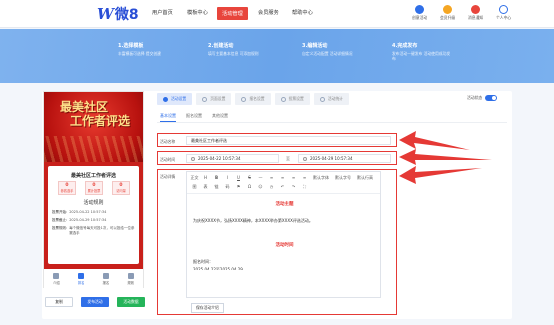  Describe the element at coordinates (60, 220) in the screenshot. I see `rule-key: 投票截止:` at that location.